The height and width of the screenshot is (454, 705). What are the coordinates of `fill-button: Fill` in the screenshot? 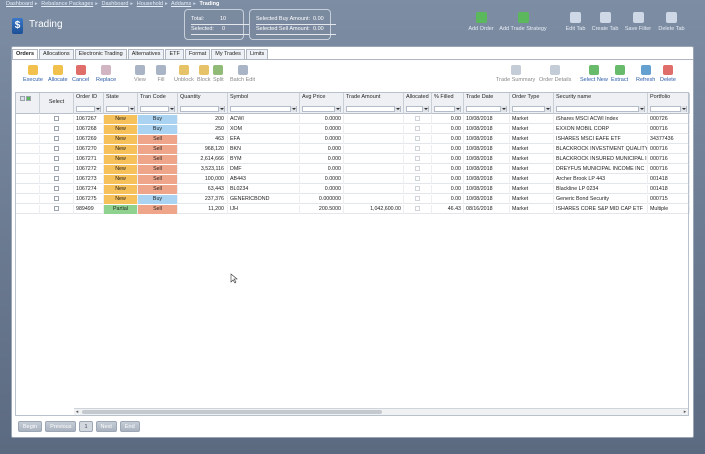 It's located at (161, 74).